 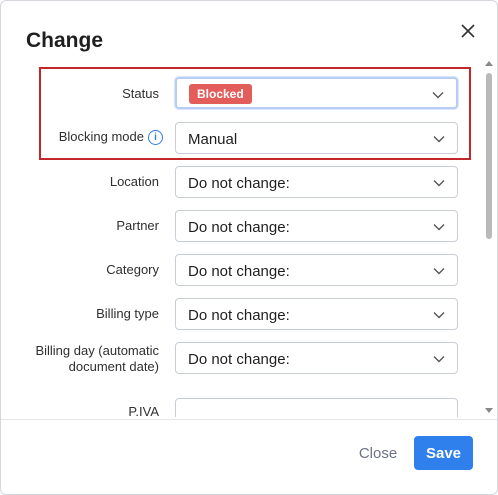 I want to click on partner-row: Partner Do not change:, so click(x=236, y=227).